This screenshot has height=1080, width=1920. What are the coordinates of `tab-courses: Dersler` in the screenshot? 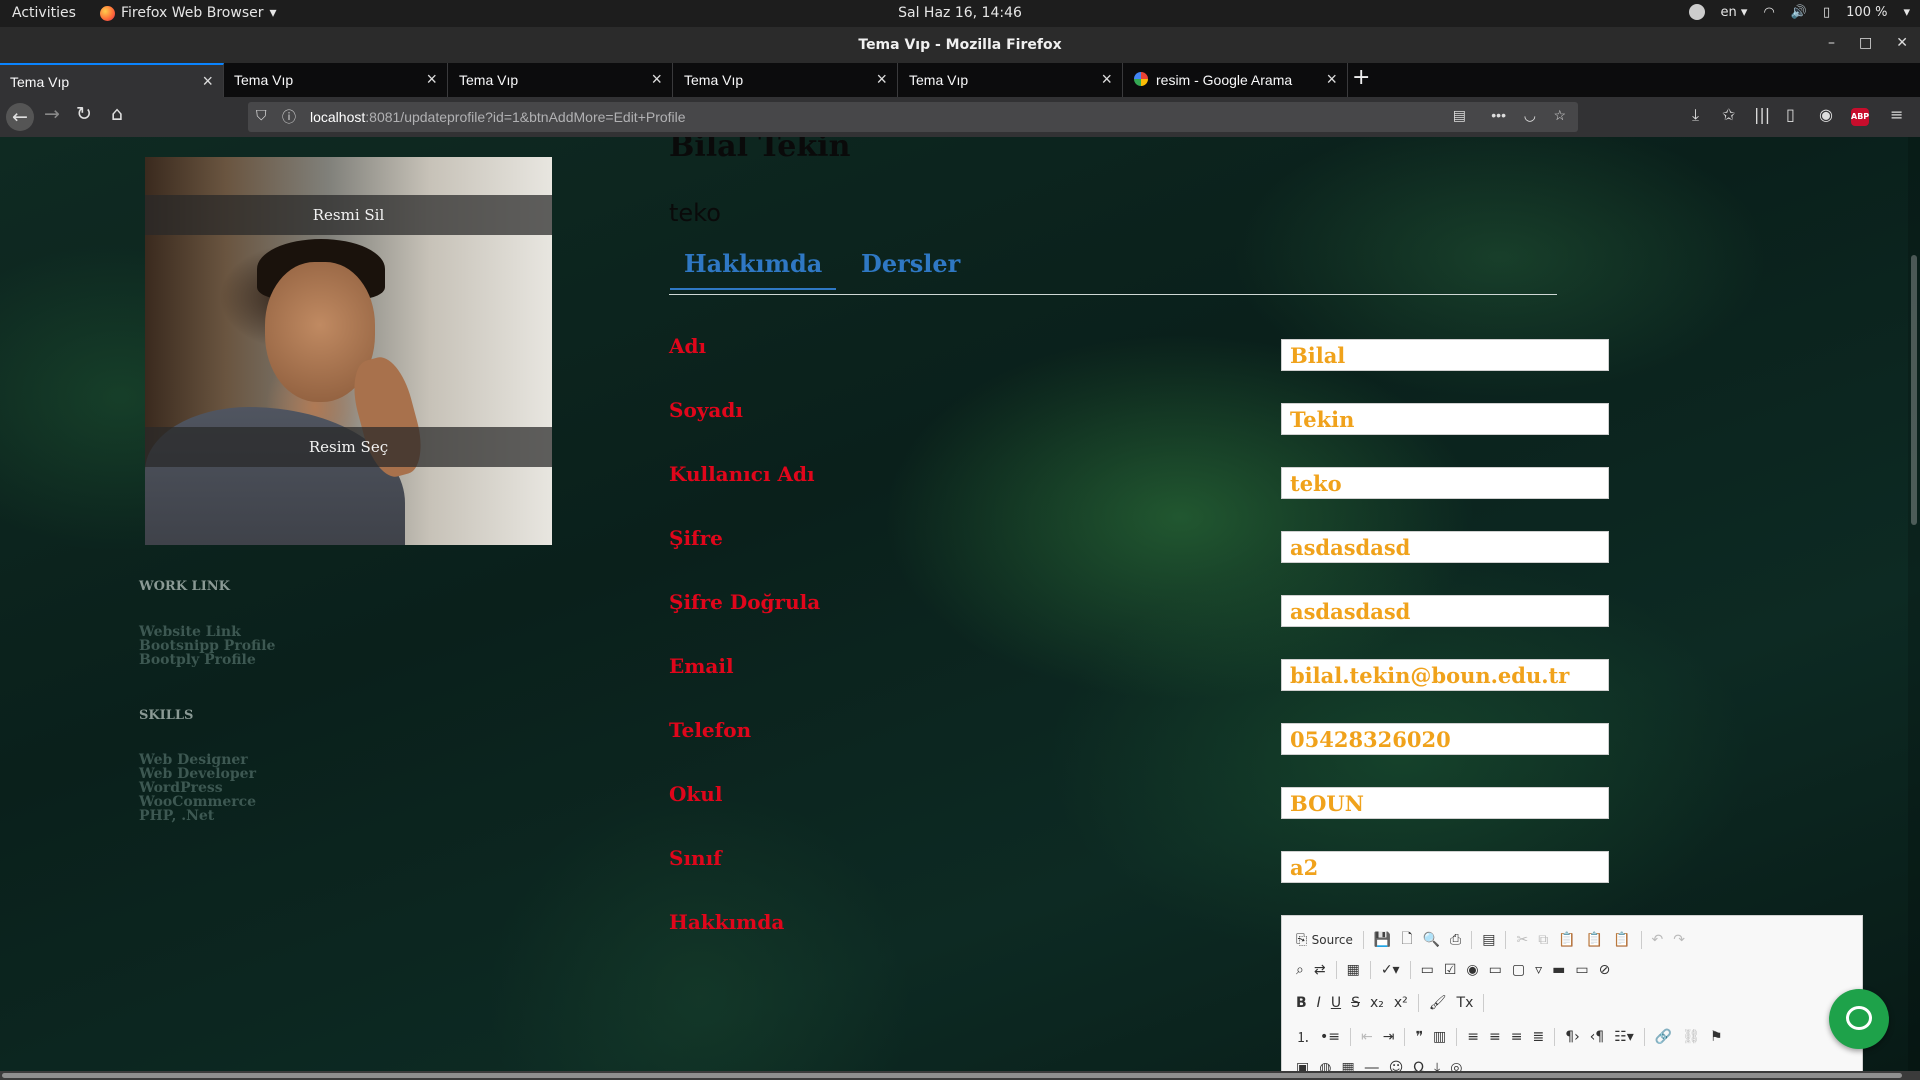 It's located at (910, 263).